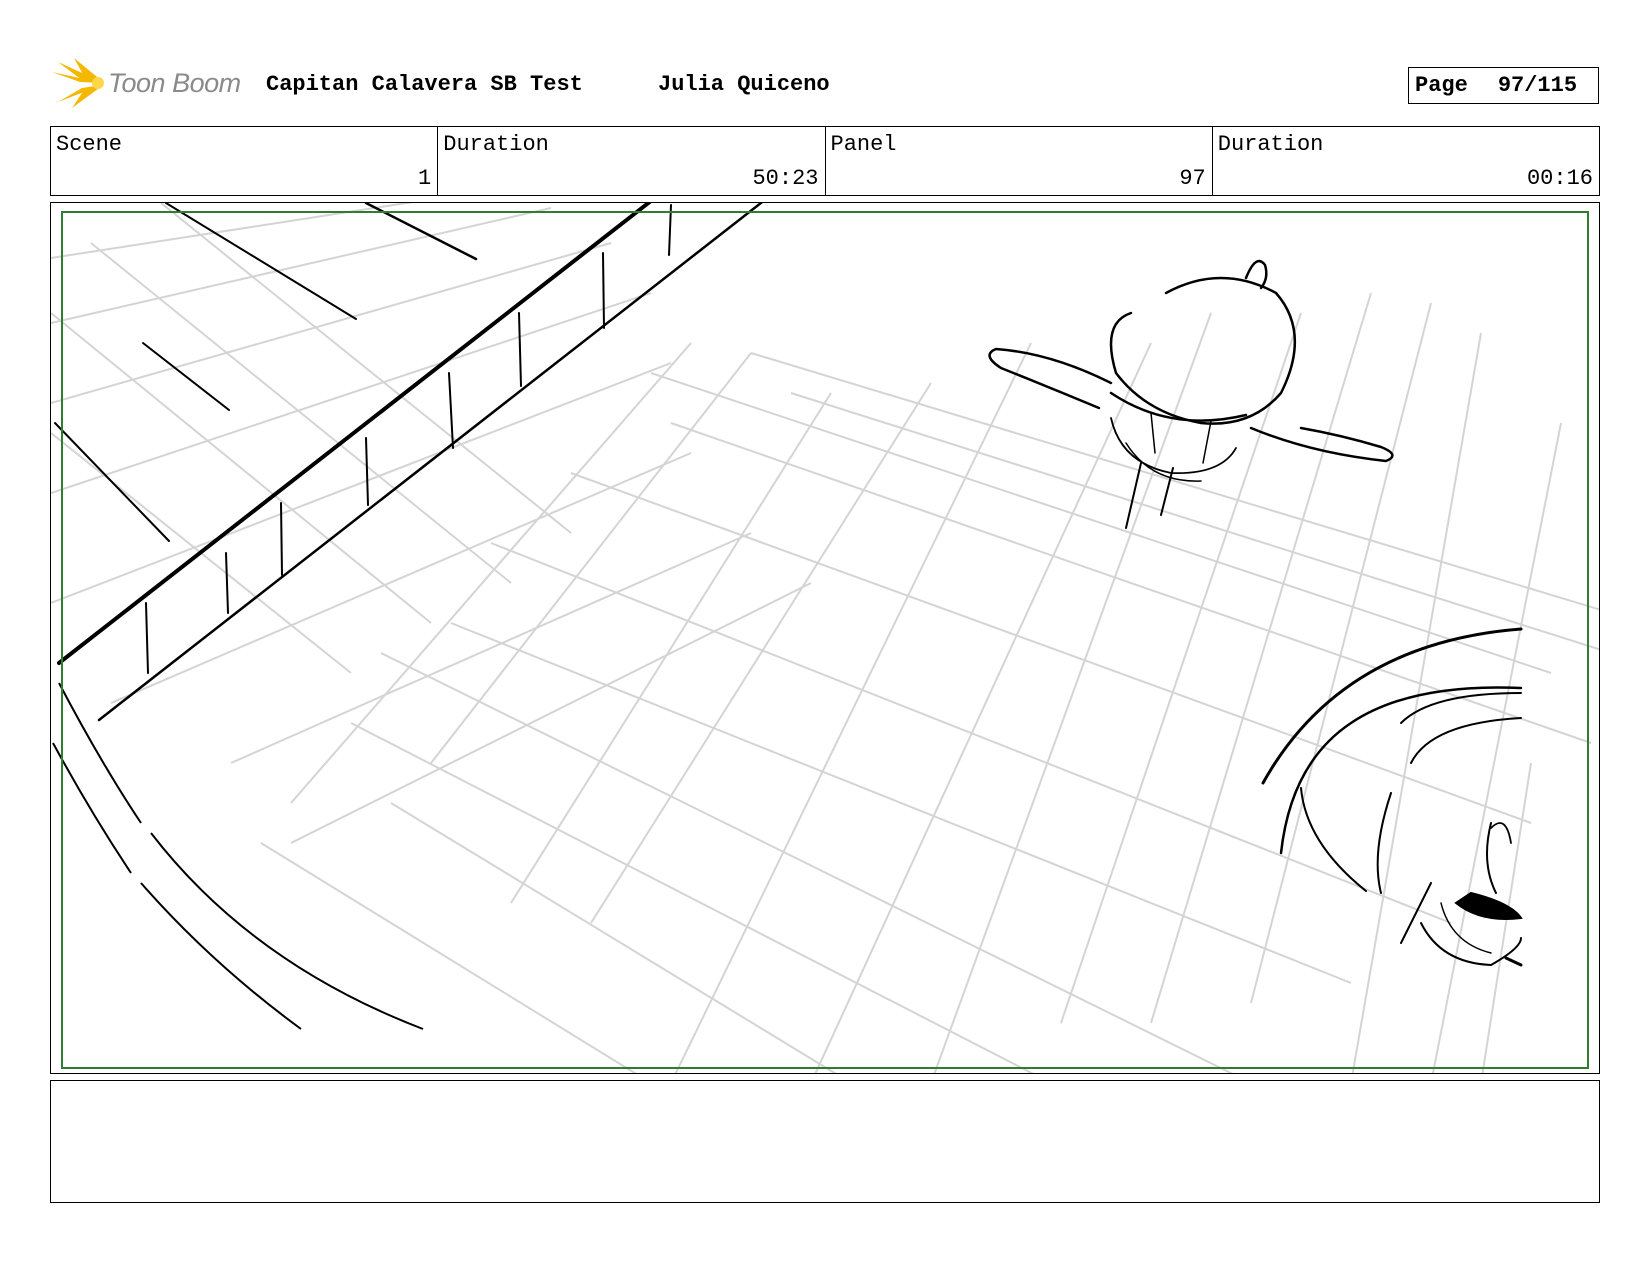 The image size is (1648, 1276). What do you see at coordinates (825, 1141) in the screenshot?
I see `notes-box` at bounding box center [825, 1141].